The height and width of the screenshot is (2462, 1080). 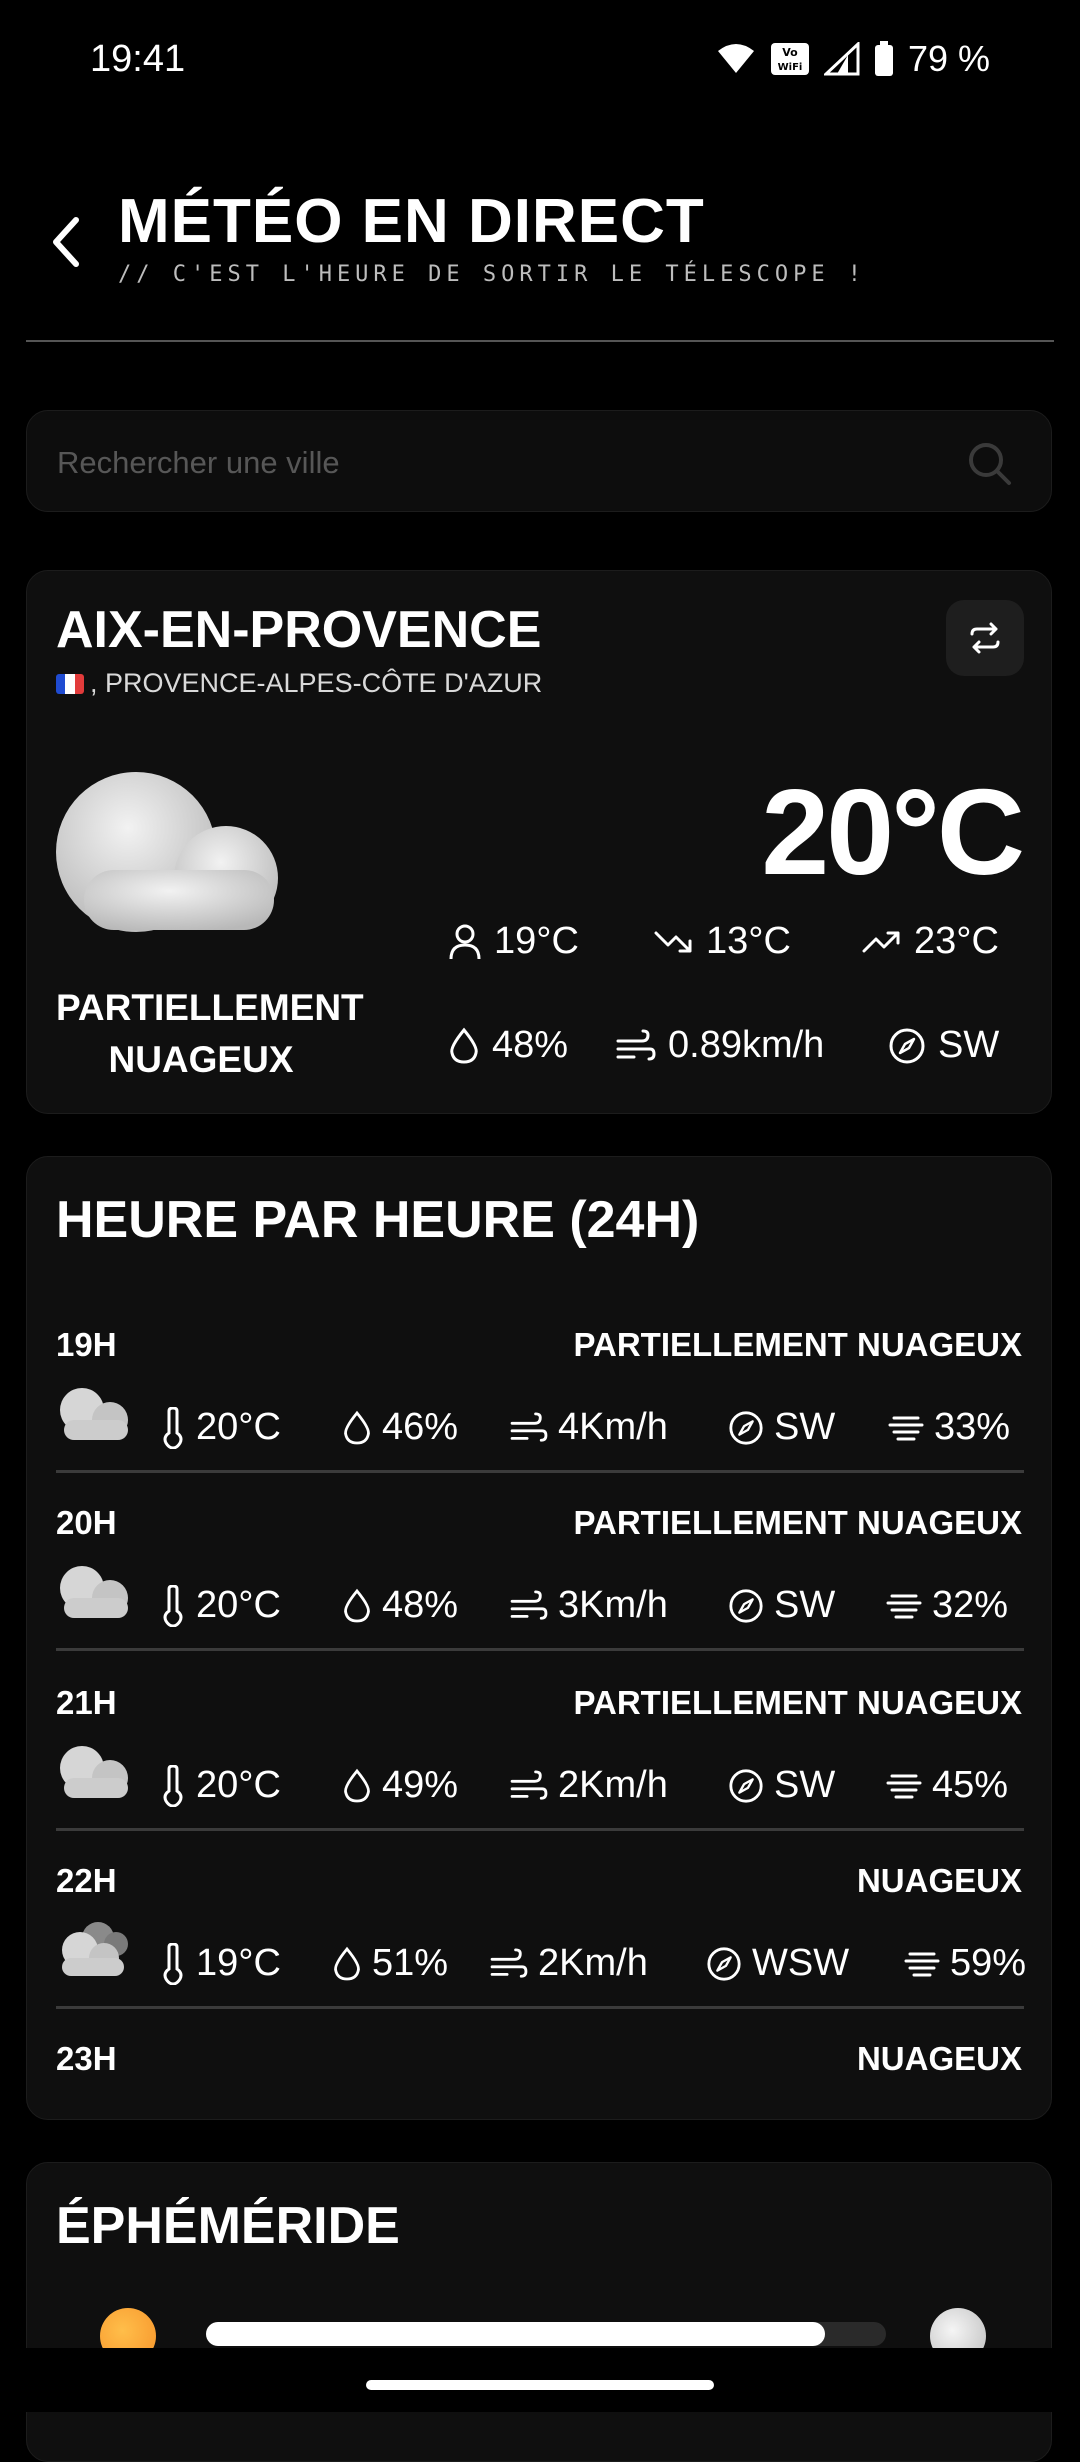 What do you see at coordinates (66, 242) in the screenshot?
I see `back-arrow-icon` at bounding box center [66, 242].